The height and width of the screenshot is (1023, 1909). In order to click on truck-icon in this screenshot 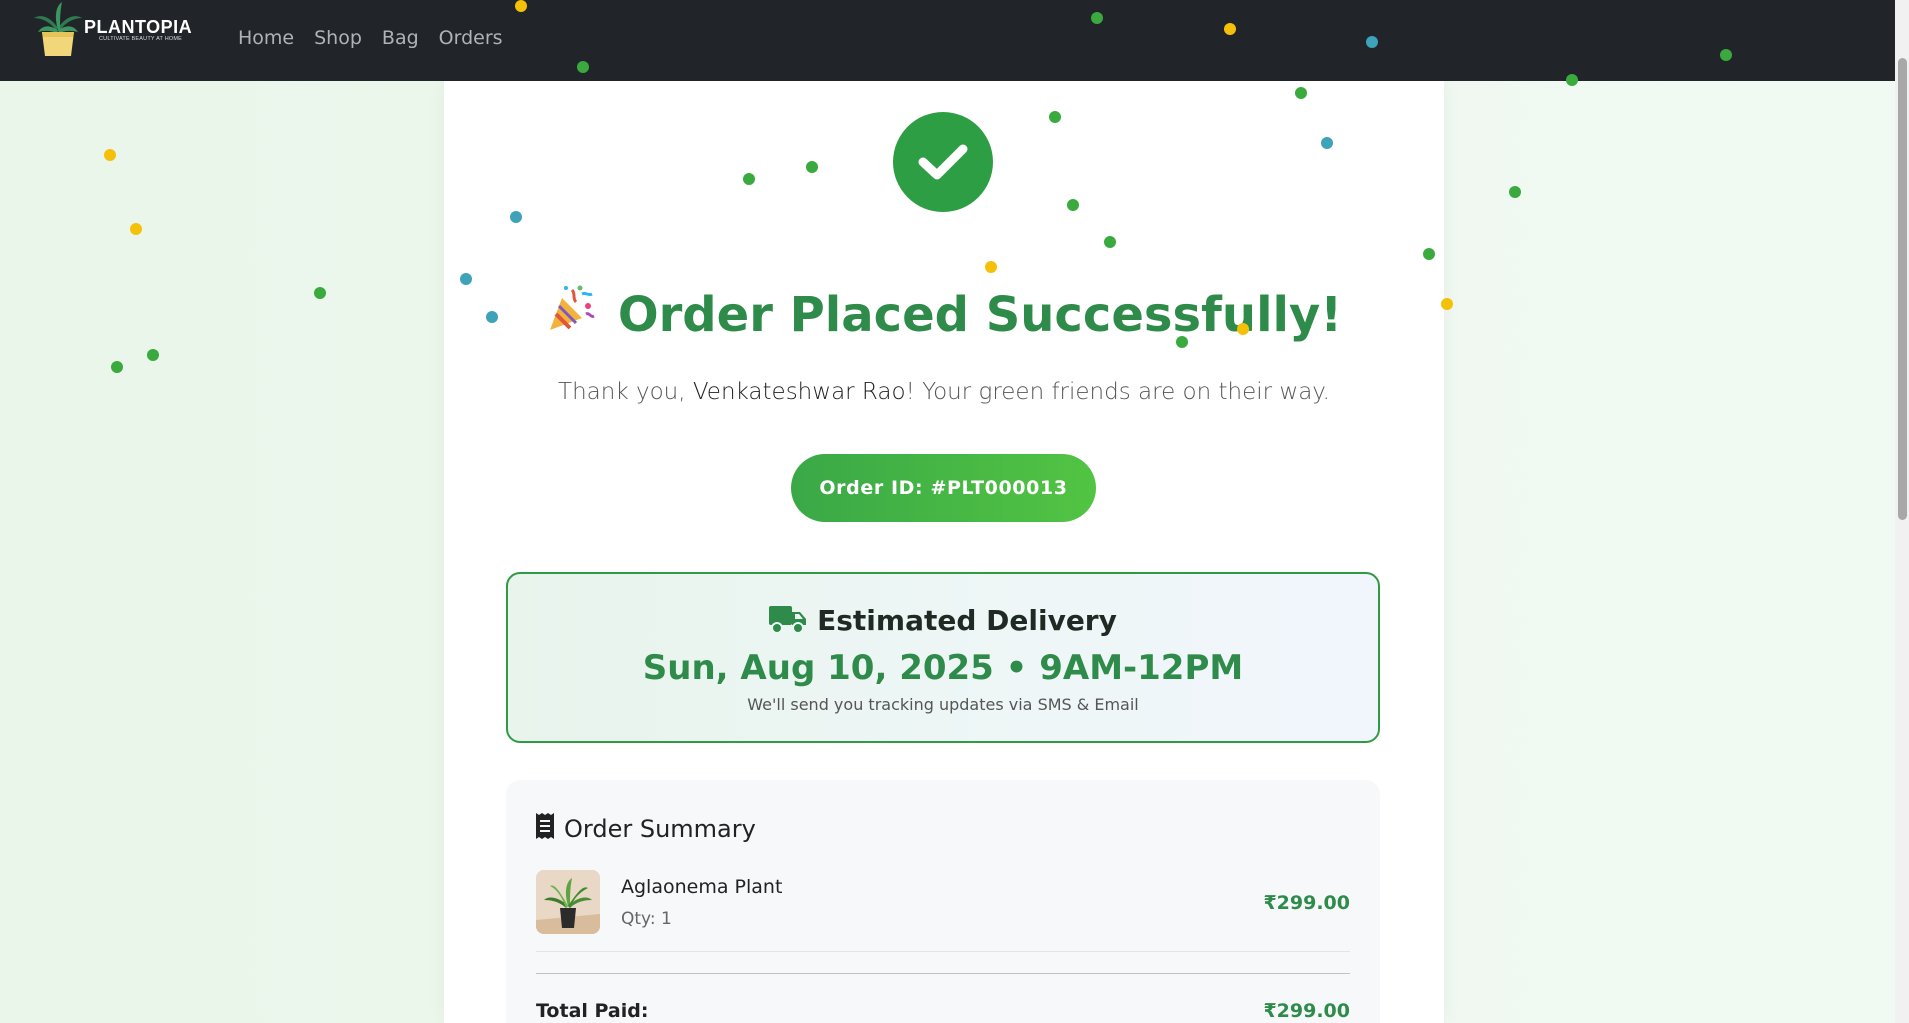, I will do `click(788, 622)`.